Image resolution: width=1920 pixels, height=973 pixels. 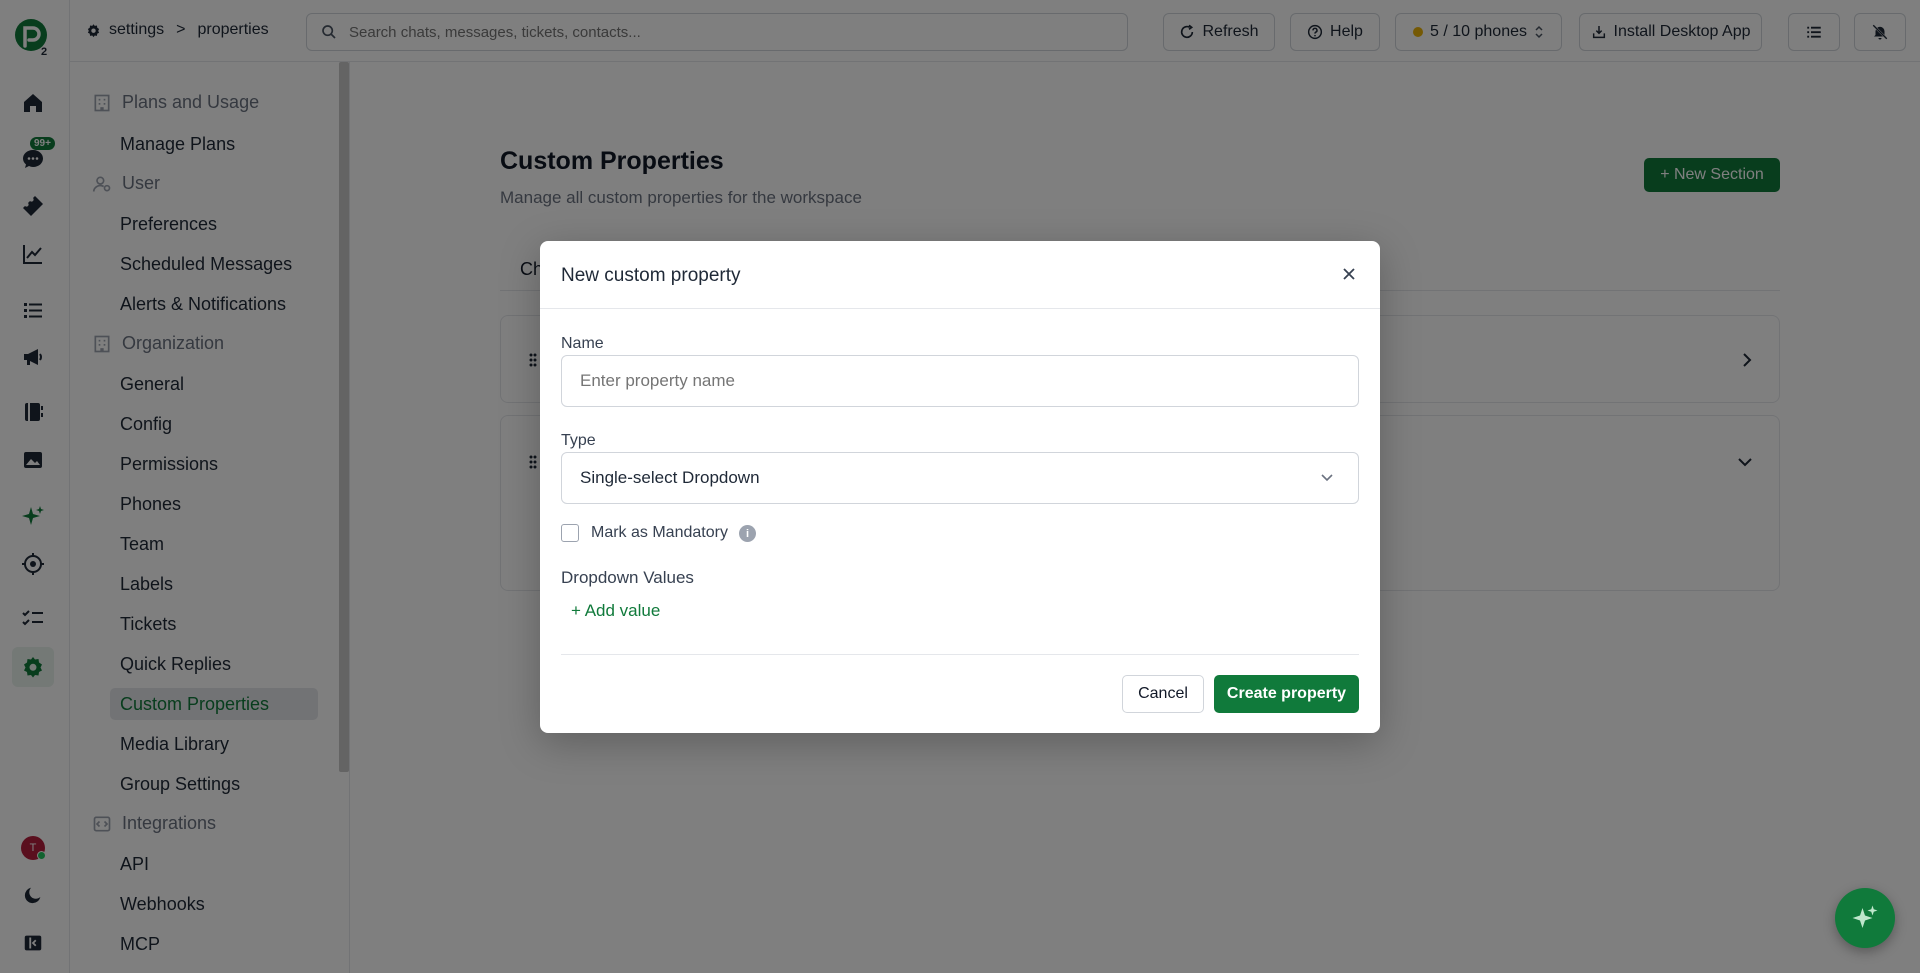 I want to click on info-icon: i, so click(x=747, y=533).